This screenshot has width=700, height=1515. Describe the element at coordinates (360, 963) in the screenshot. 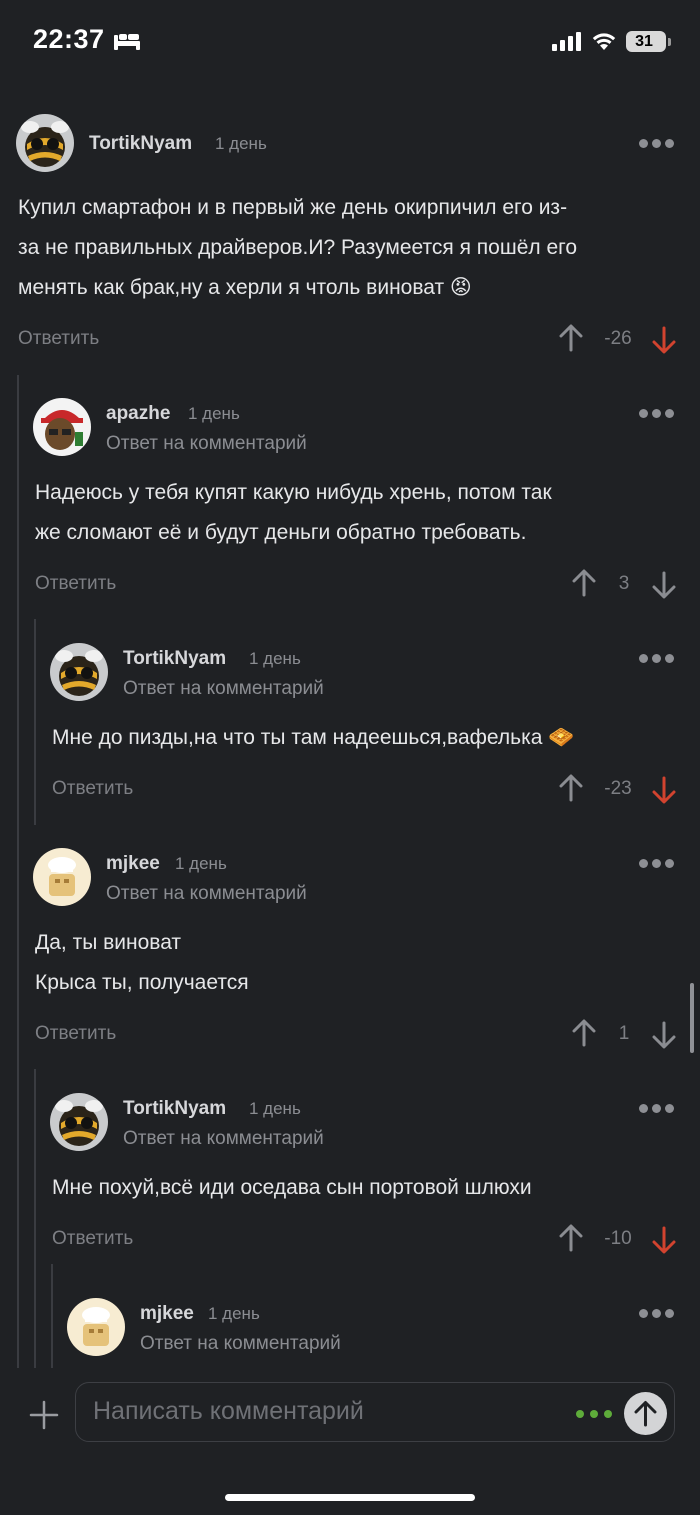

I see `comment-text: Да, ты виноват Крыса ты, получается` at that location.